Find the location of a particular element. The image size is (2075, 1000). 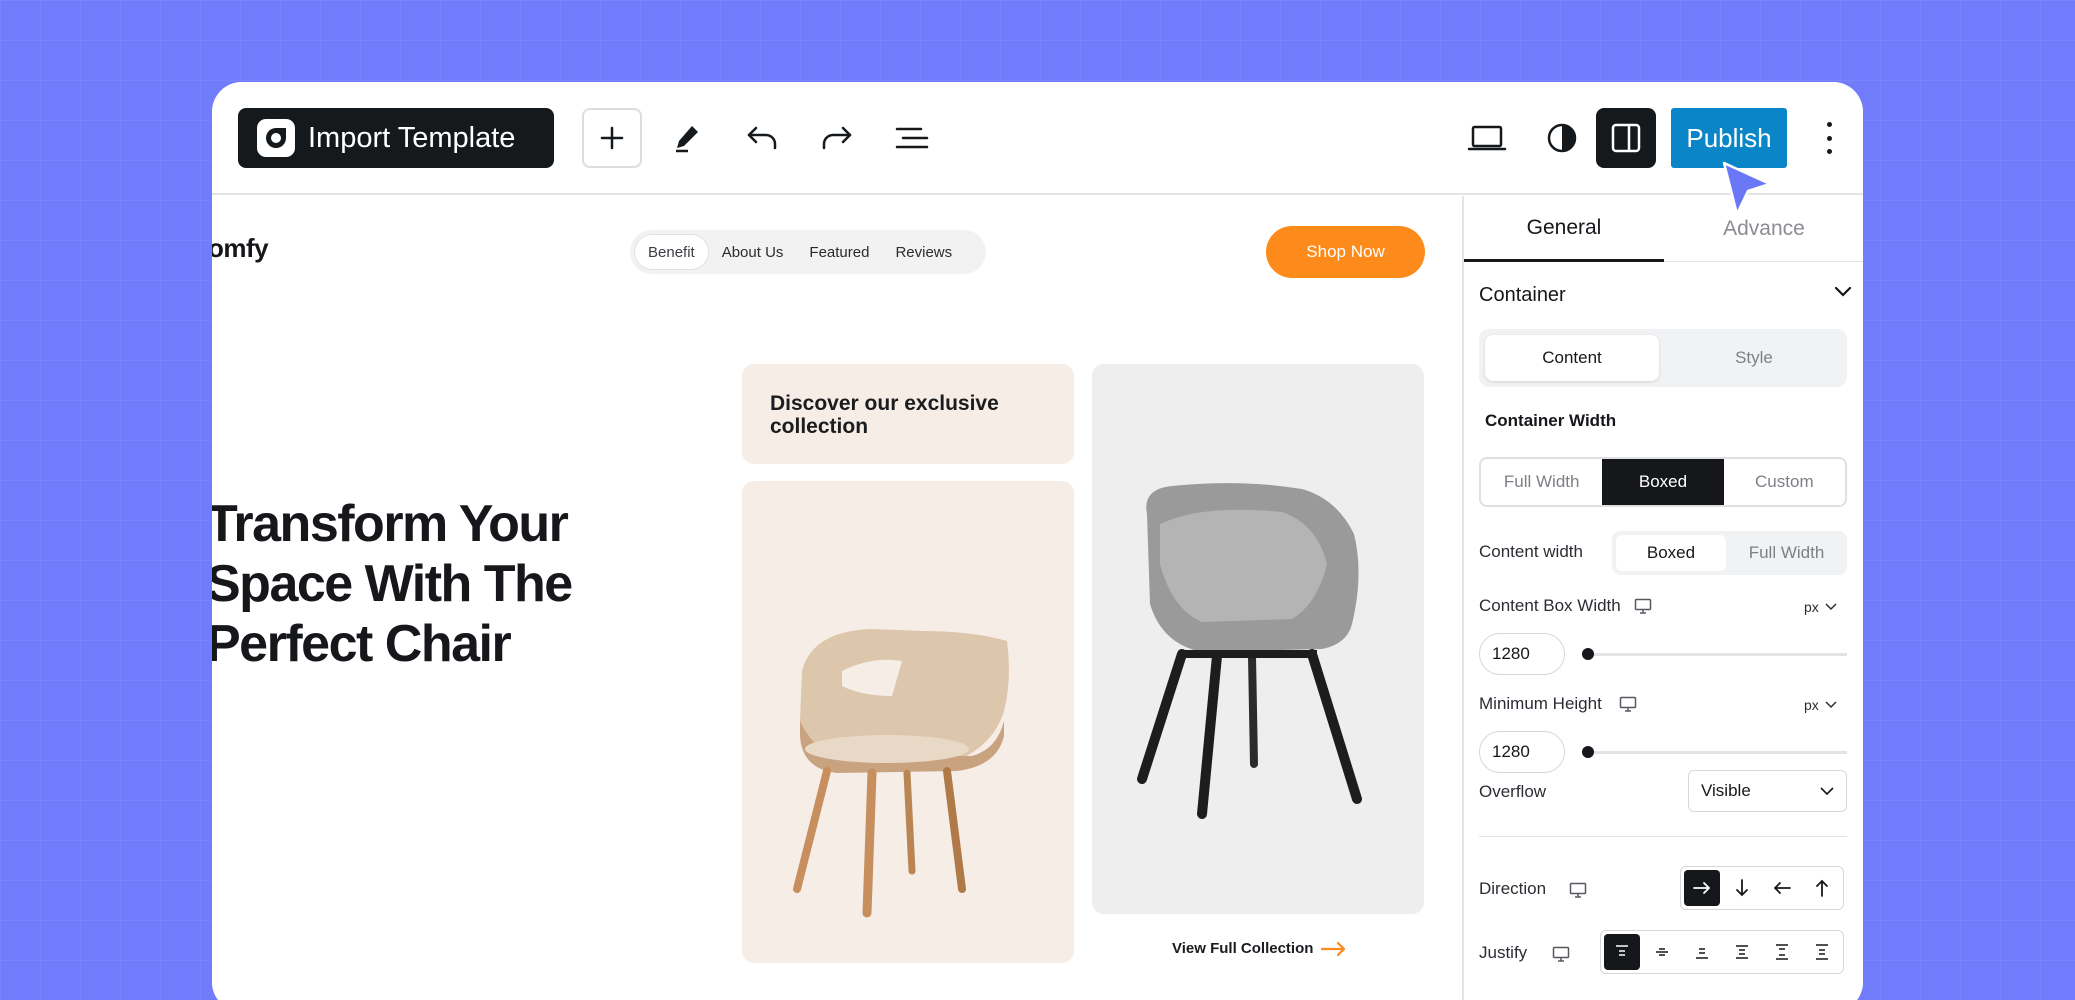

minimum-height-input: 1280 is located at coordinates (1522, 752).